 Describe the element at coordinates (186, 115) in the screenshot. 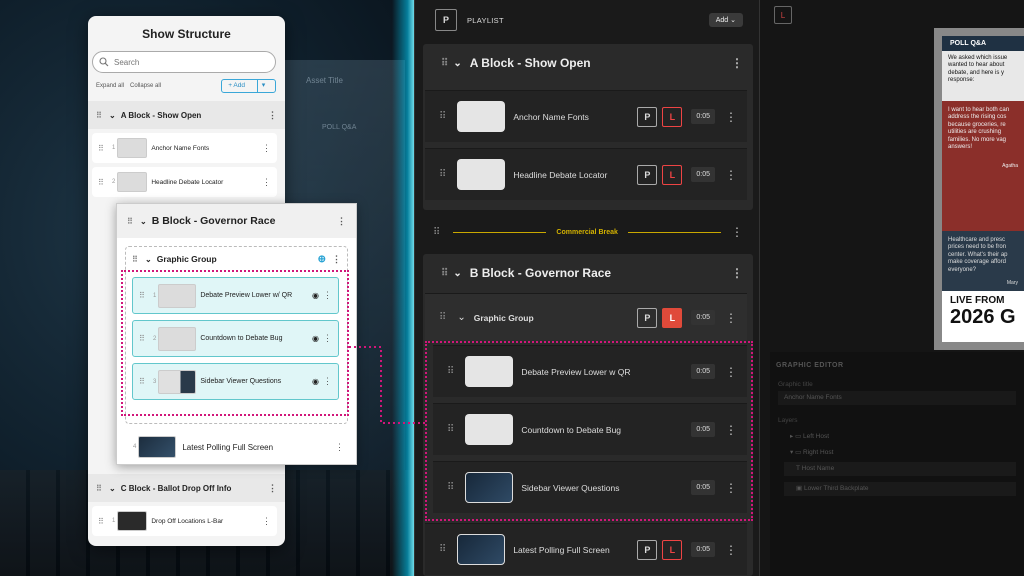

I see `block-a-header: ⠿ ⌄ A Block - Show Open ⋮` at that location.